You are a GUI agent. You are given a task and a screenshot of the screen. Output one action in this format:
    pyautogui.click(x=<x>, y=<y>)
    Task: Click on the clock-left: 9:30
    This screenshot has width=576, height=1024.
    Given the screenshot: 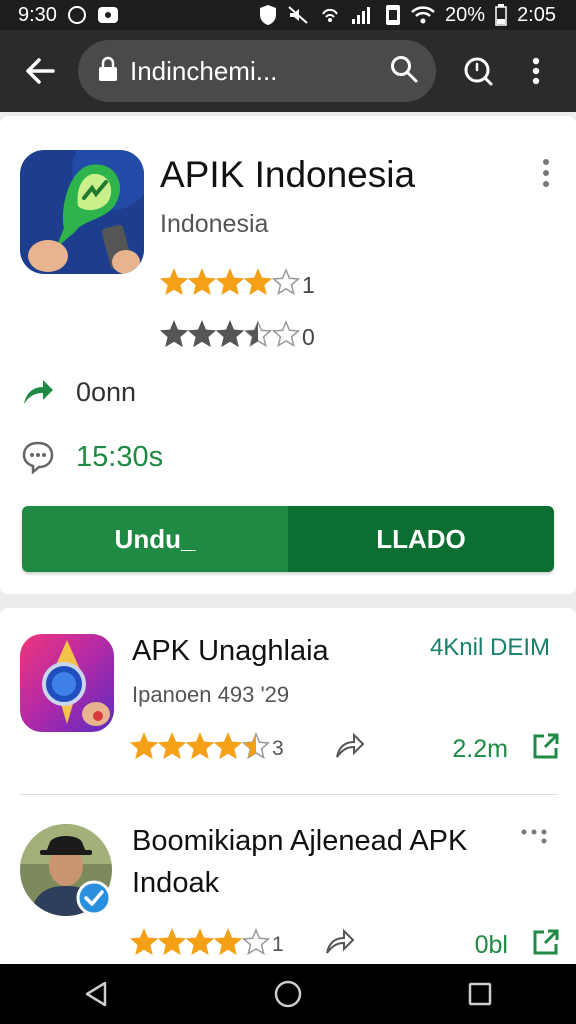 What is the action you would take?
    pyautogui.click(x=37, y=14)
    